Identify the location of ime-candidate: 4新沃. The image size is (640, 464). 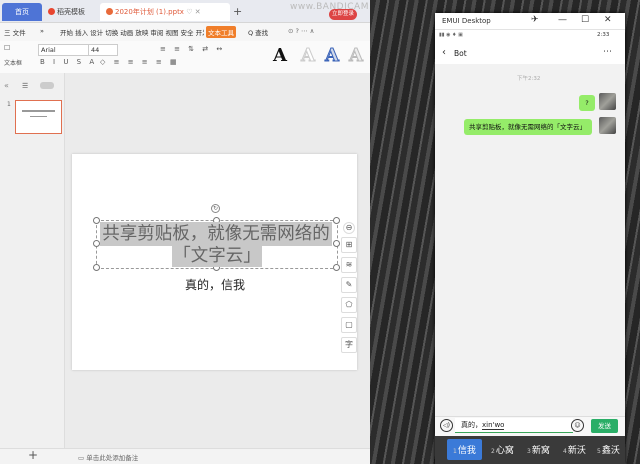
(574, 449).